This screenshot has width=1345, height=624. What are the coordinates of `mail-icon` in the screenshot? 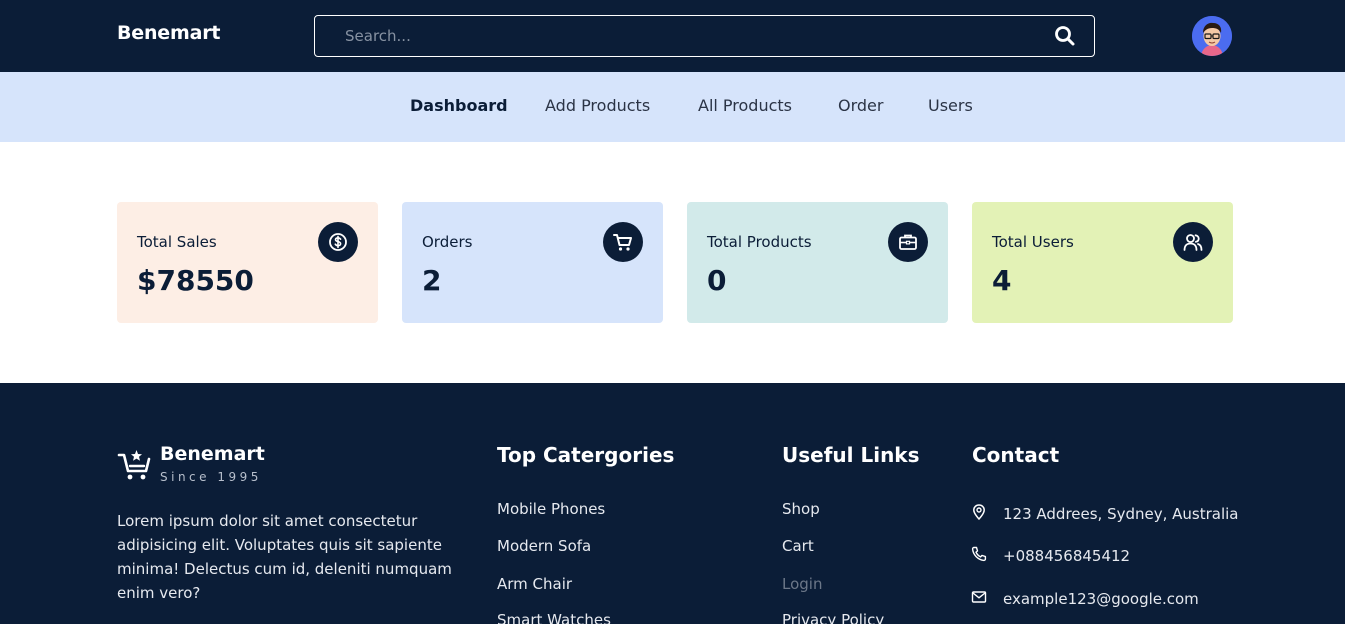 It's located at (979, 597).